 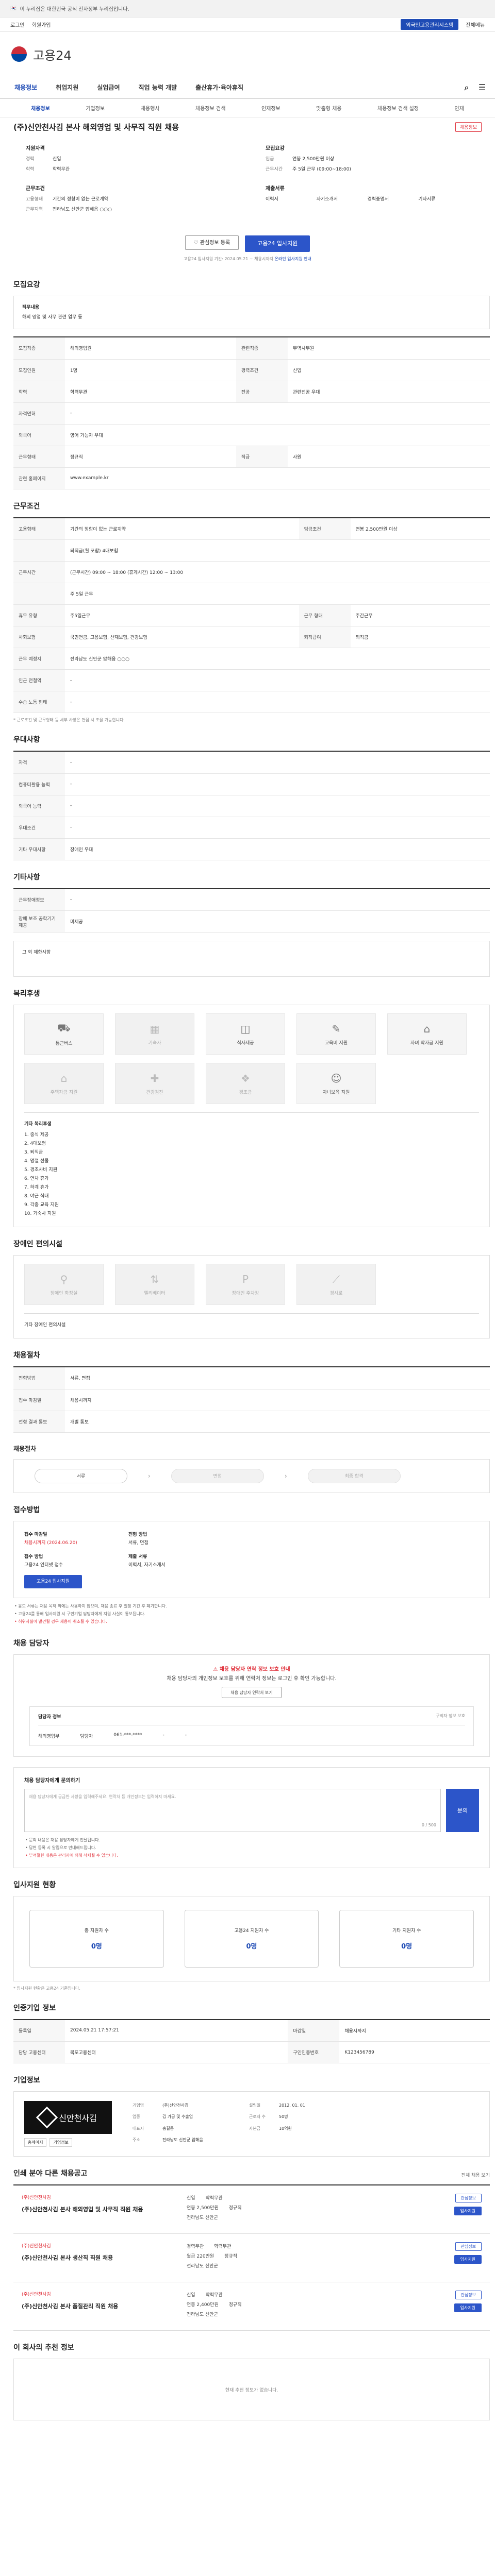 I want to click on nav-unemployment: 실업급여, so click(x=108, y=87).